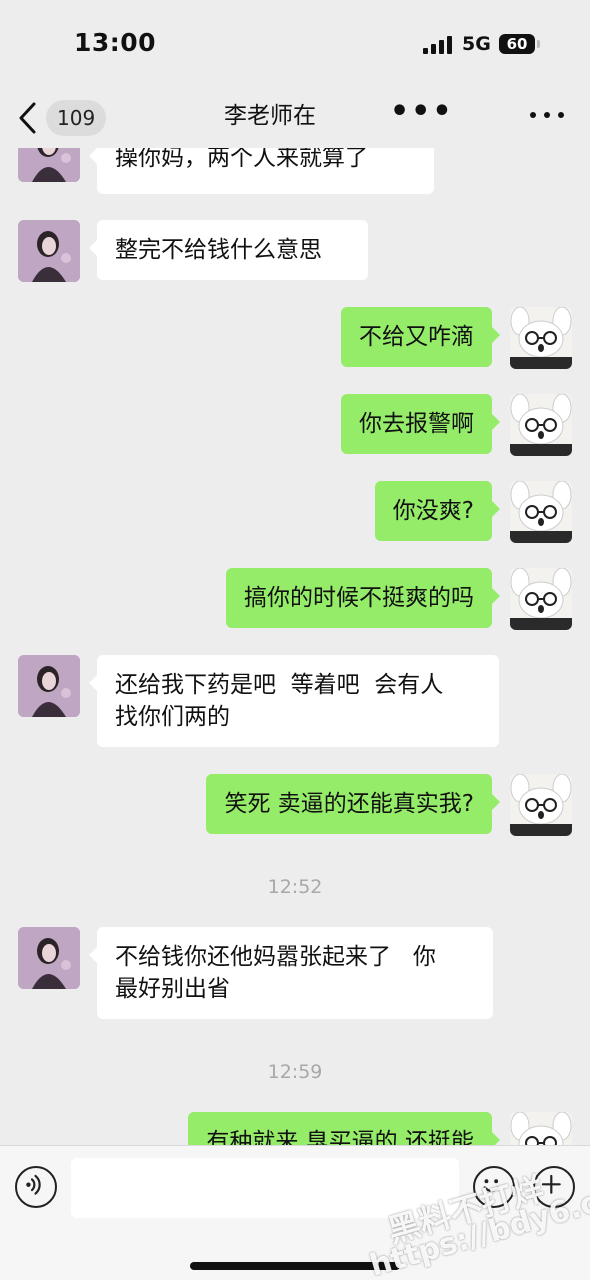 The width and height of the screenshot is (590, 1280). I want to click on chat-header: 109 李老师在 •••, so click(295, 118).